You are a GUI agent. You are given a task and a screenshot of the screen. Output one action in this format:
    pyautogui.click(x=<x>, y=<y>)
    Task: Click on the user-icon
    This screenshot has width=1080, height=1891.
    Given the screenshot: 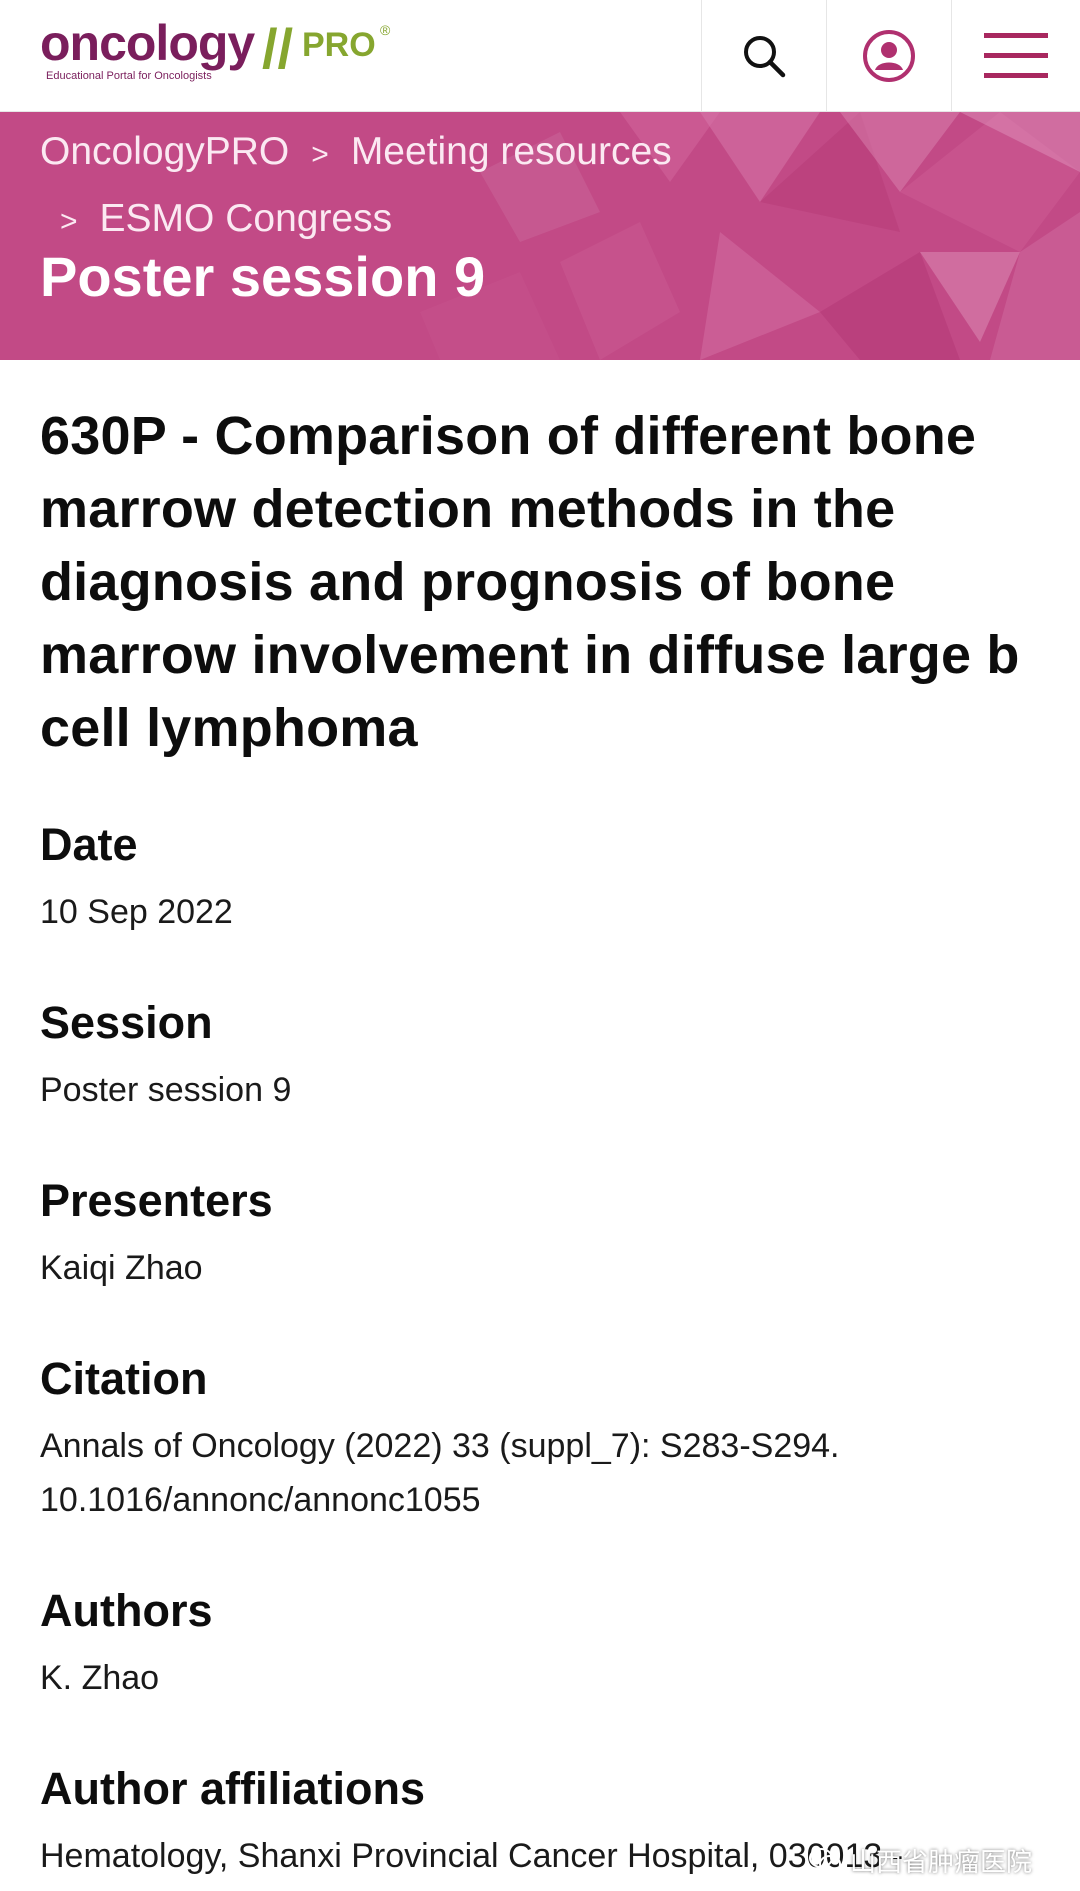 What is the action you would take?
    pyautogui.click(x=888, y=56)
    